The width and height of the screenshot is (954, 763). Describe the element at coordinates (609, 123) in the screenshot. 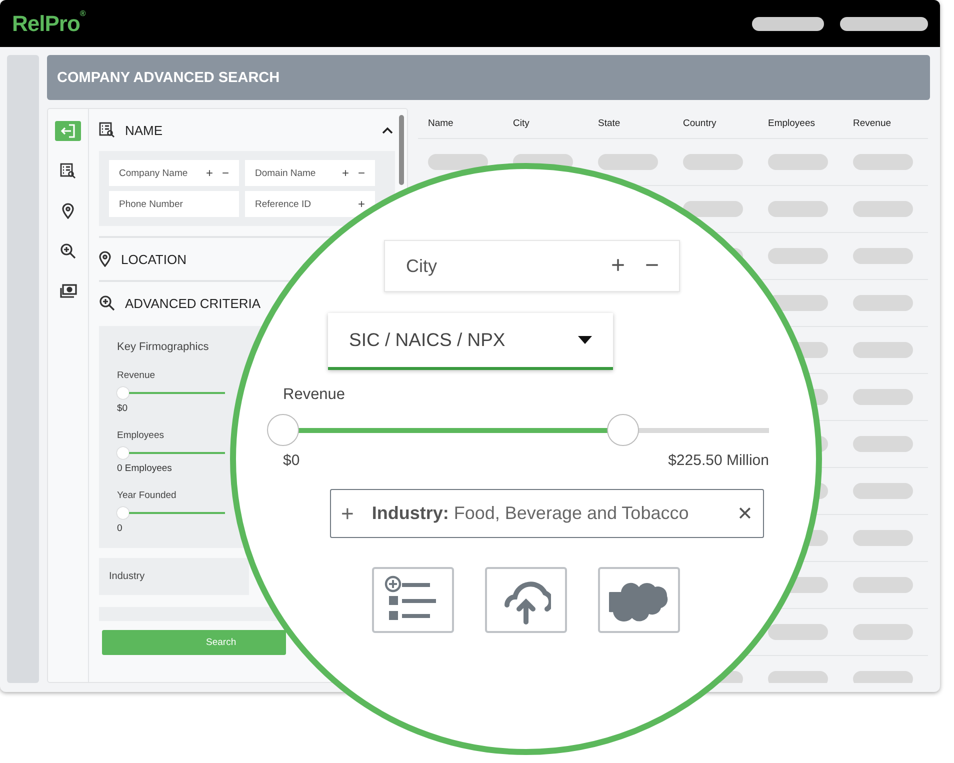

I see `column-header: State` at that location.